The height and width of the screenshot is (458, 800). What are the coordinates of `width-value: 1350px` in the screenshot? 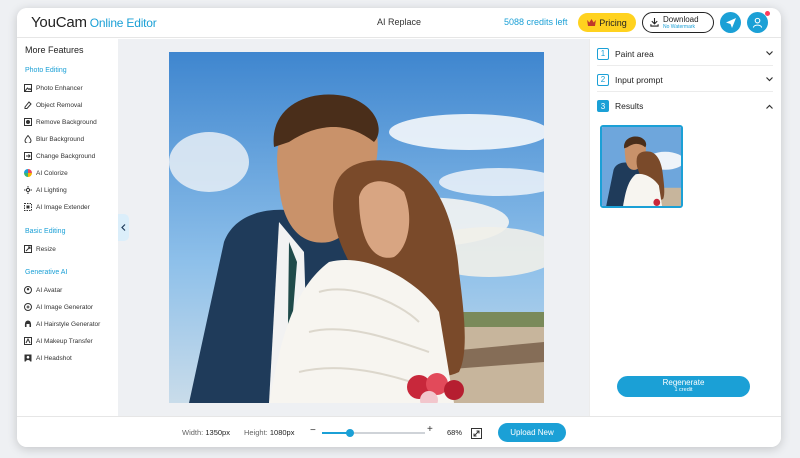 It's located at (217, 432).